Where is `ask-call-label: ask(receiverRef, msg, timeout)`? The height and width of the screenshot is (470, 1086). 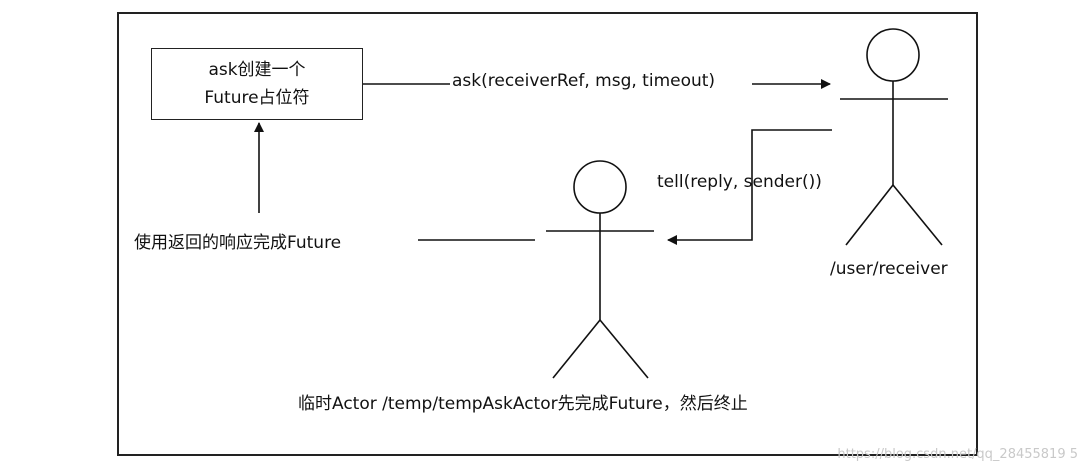
ask-call-label: ask(receiverRef, msg, timeout) is located at coordinates (584, 81).